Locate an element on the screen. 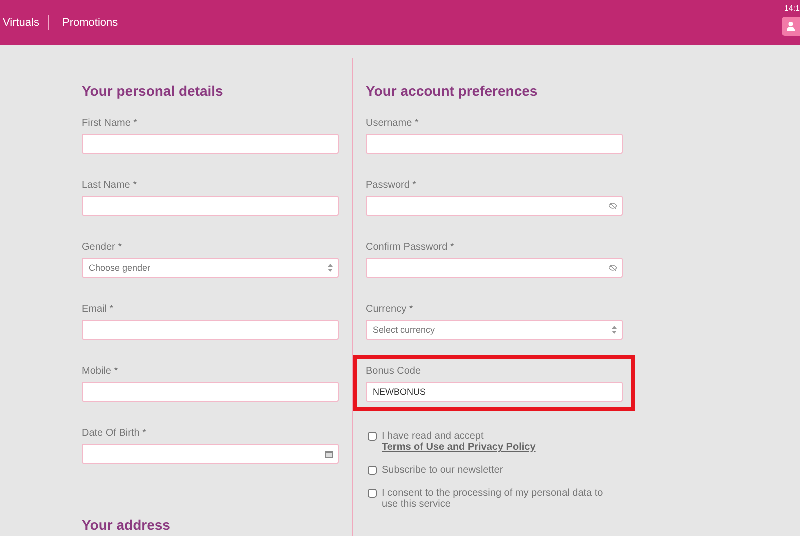 This screenshot has height=536, width=800. clock-time: 14:1 is located at coordinates (792, 8).